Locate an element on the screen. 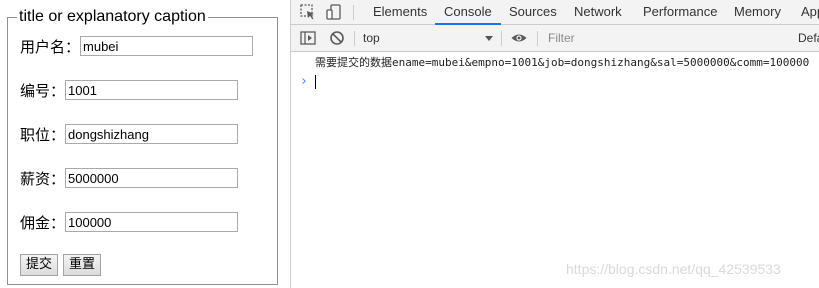  tab-application: App is located at coordinates (810, 12).